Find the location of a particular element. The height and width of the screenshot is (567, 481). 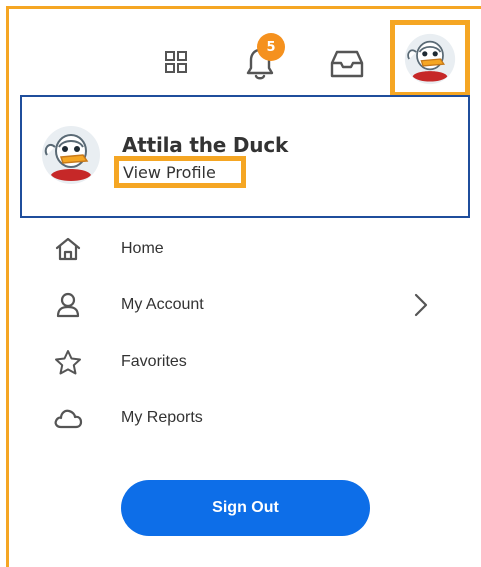

star-icon is located at coordinates (68, 362).